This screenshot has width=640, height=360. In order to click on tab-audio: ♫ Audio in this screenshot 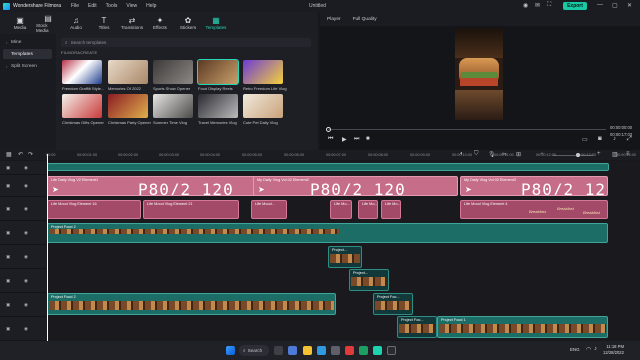, I will do `click(76, 23)`.